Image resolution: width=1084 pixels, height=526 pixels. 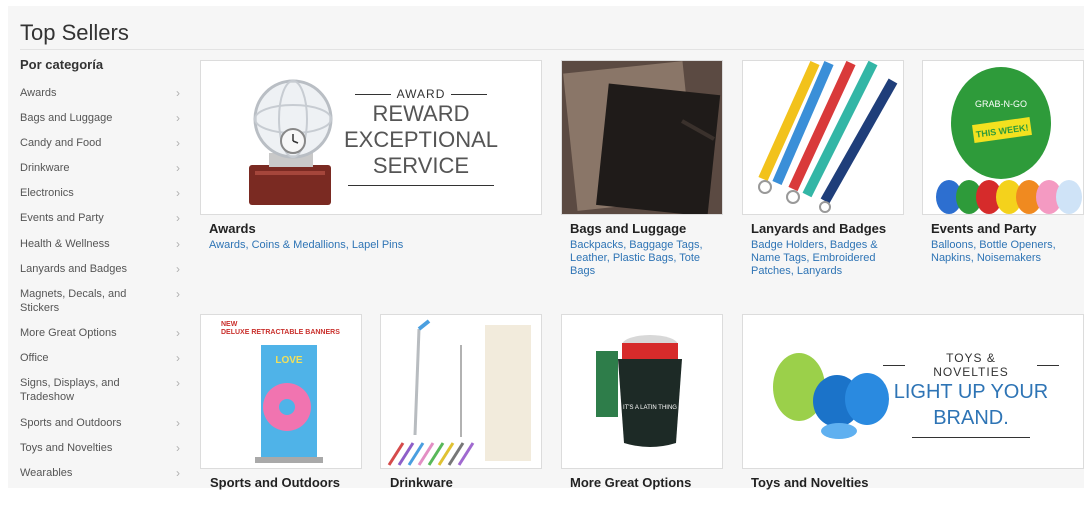 What do you see at coordinates (71, 423) in the screenshot?
I see `sidebar-item-label: Sports and Outdoors` at bounding box center [71, 423].